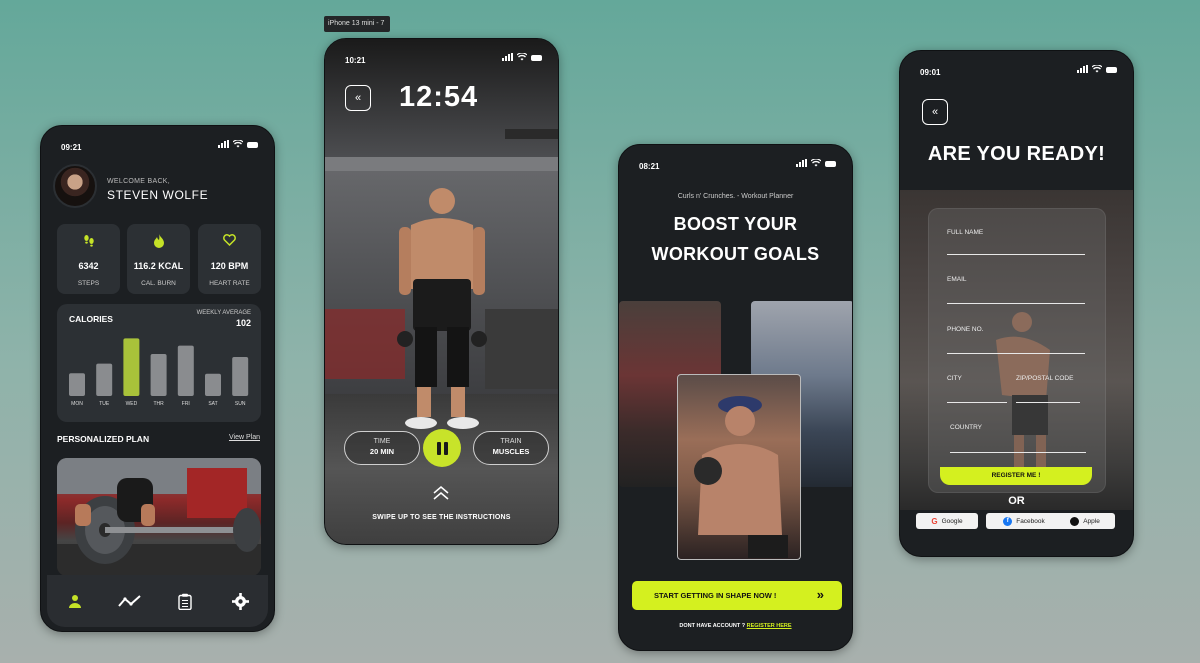 This screenshot has height=663, width=1200. Describe the element at coordinates (185, 370) in the screenshot. I see `bar-fri` at that location.